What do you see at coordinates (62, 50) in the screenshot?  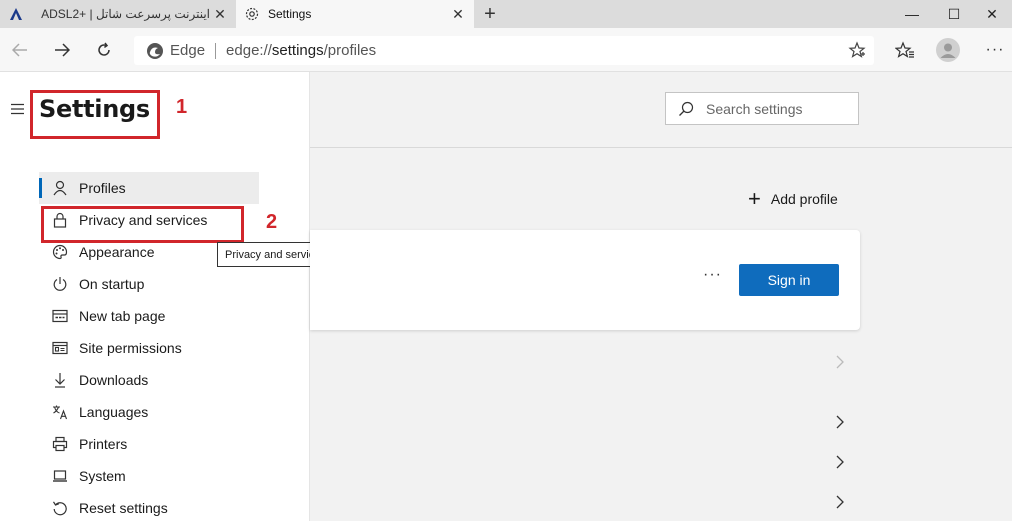 I see `forward-icon` at bounding box center [62, 50].